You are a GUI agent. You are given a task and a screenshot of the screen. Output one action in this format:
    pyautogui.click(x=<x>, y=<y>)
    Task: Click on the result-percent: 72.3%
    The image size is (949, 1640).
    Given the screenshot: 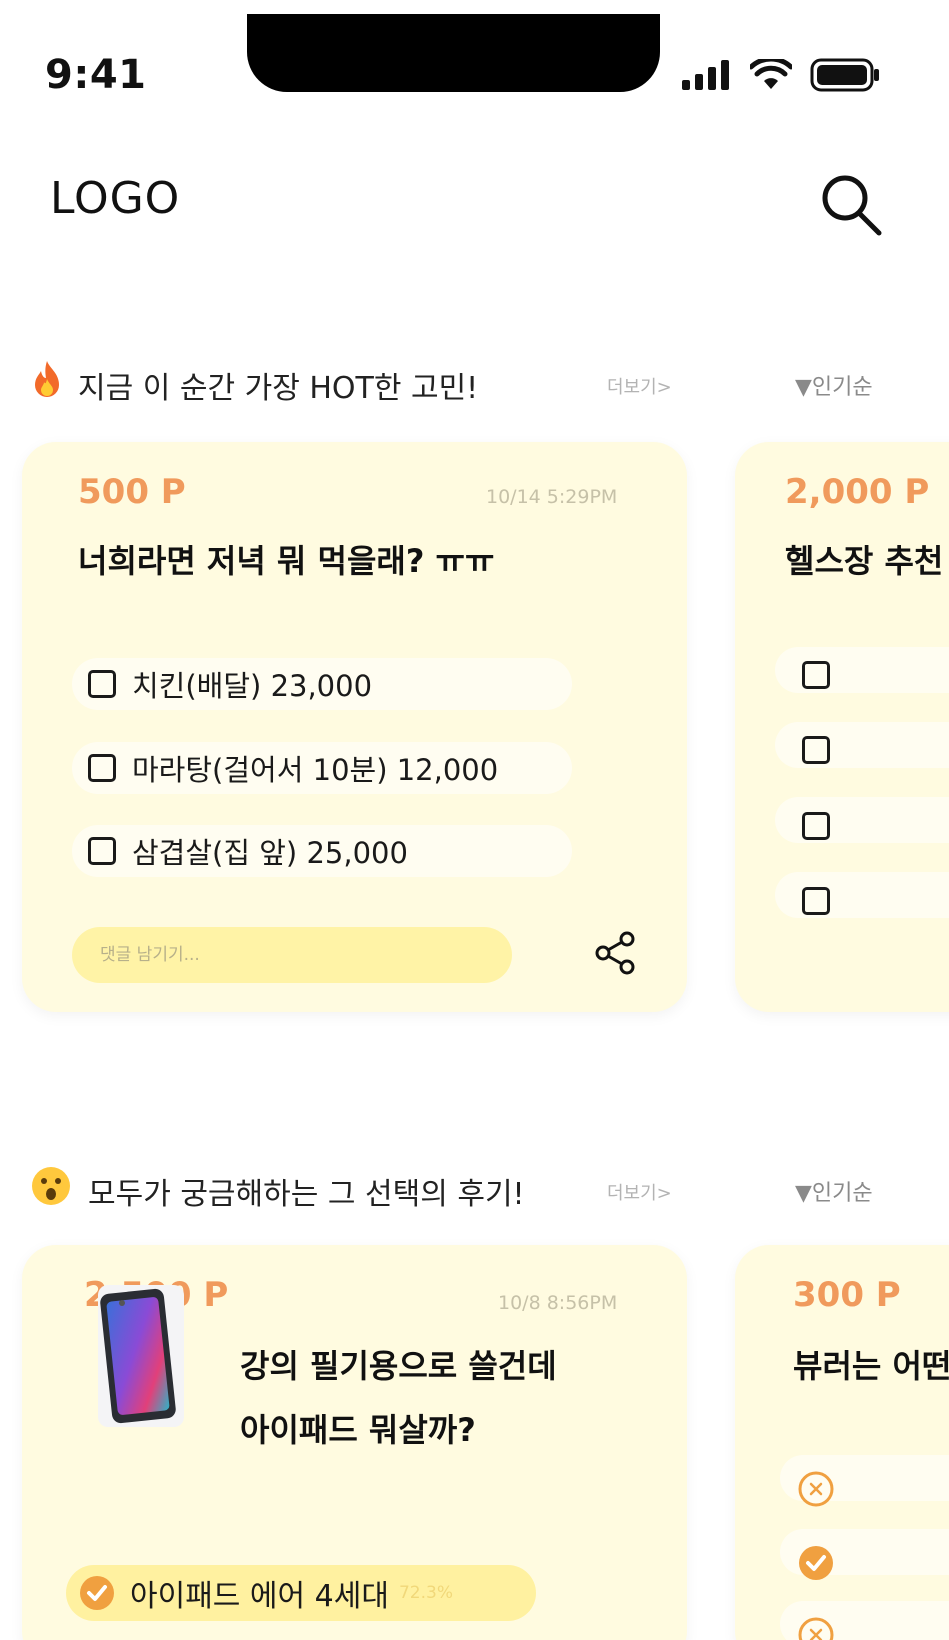 What is the action you would take?
    pyautogui.click(x=425, y=1593)
    